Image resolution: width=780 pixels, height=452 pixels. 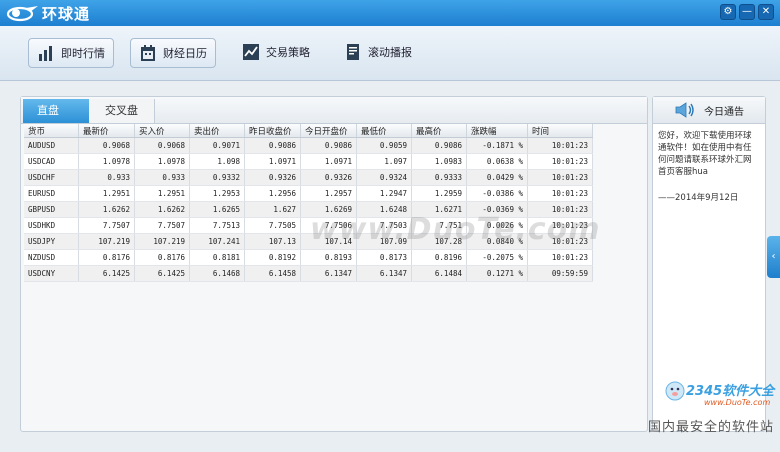 What do you see at coordinates (439, 273) in the screenshot?
I see `table-cell: 6.1484` at bounding box center [439, 273].